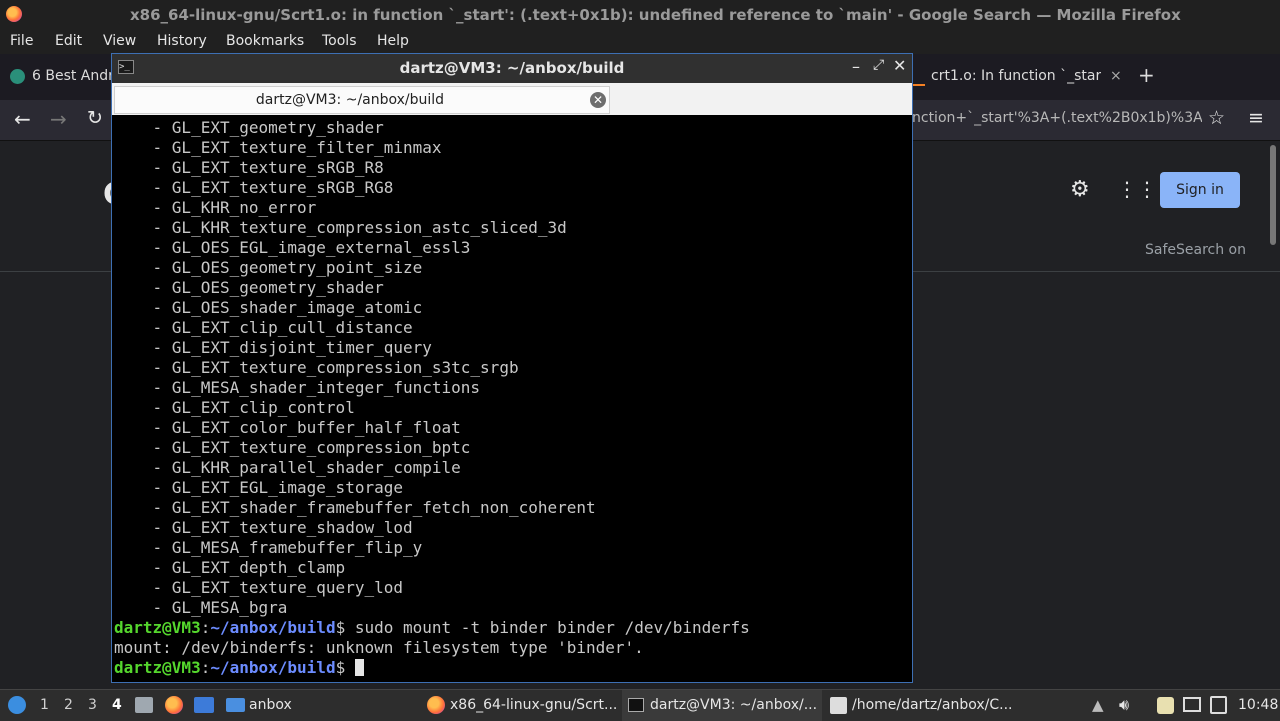 Image resolution: width=1280 pixels, height=721 pixels. What do you see at coordinates (44, 705) in the screenshot?
I see `workspace-1: 1` at bounding box center [44, 705].